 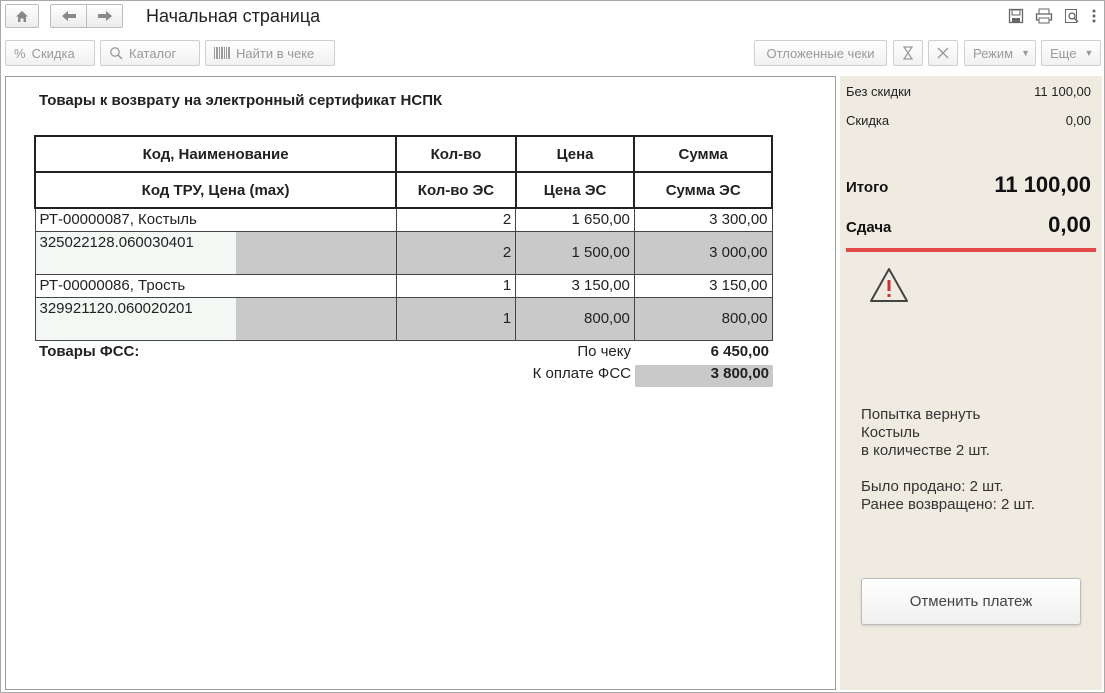 What do you see at coordinates (1062, 91) in the screenshot?
I see `no-discount-value: 11 100,00` at bounding box center [1062, 91].